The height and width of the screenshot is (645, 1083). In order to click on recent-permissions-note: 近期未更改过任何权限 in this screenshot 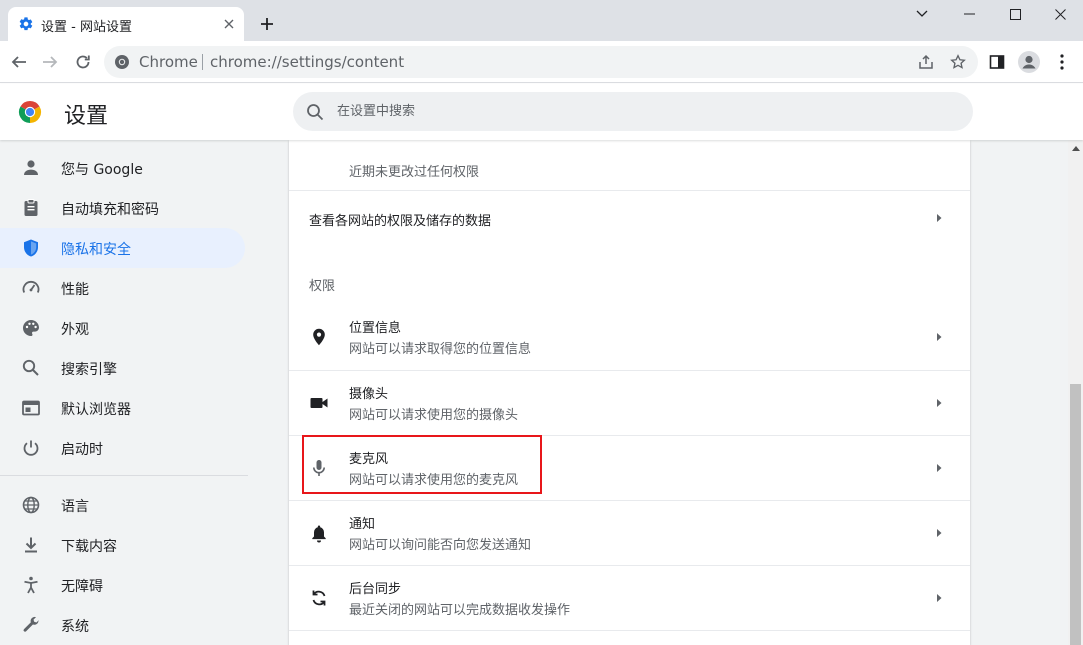, I will do `click(414, 172)`.